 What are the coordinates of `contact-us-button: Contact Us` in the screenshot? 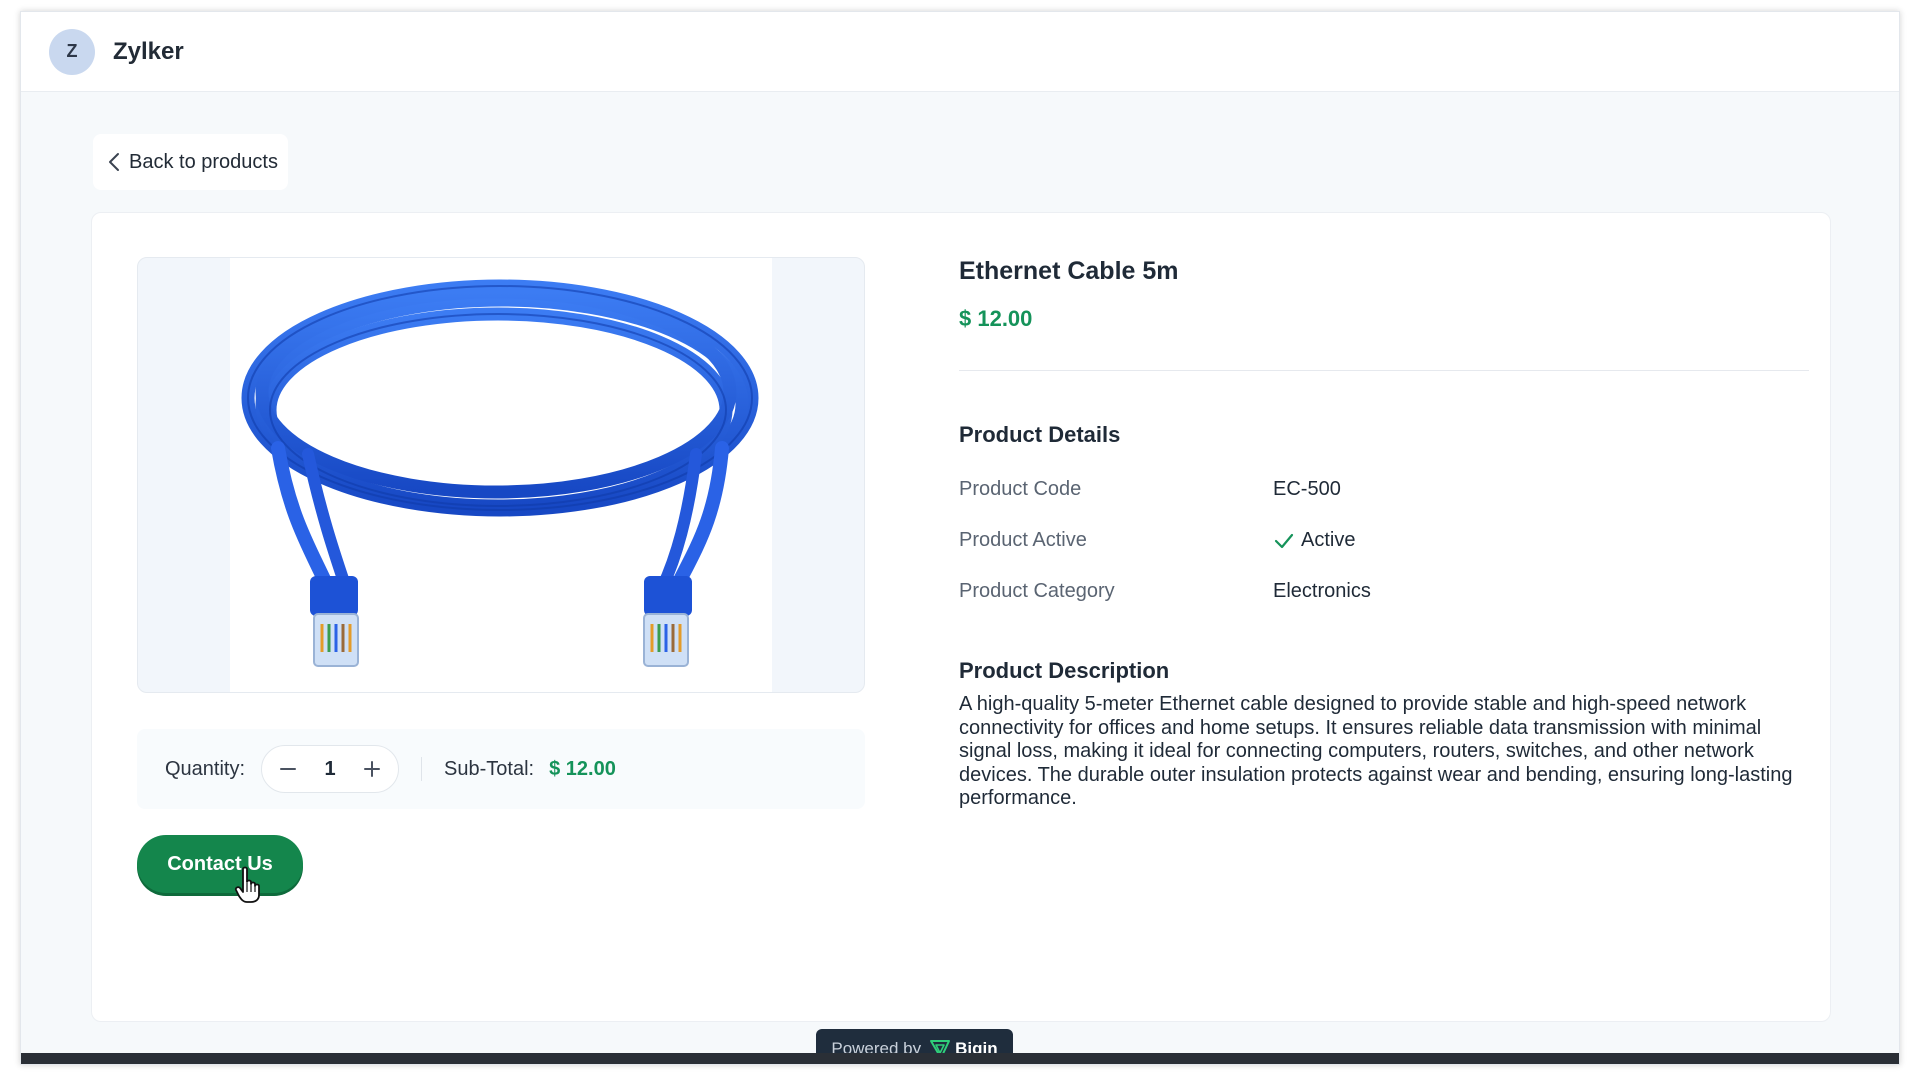 It's located at (220, 864).